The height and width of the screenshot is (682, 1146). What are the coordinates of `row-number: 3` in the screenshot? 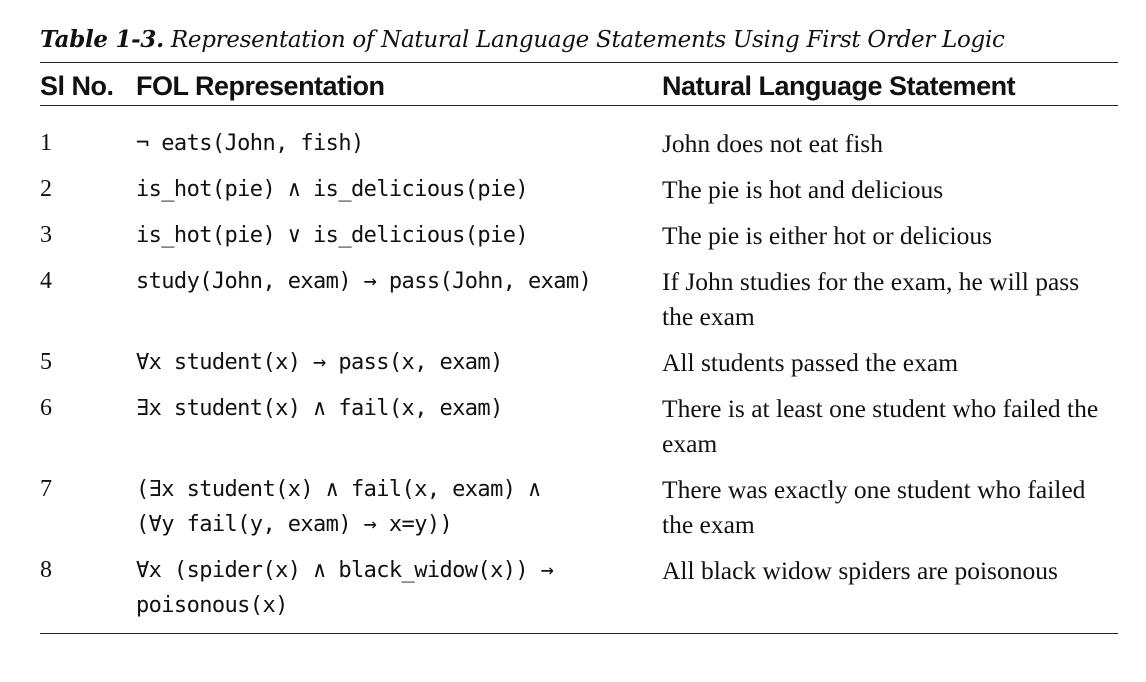 It's located at (46, 235).